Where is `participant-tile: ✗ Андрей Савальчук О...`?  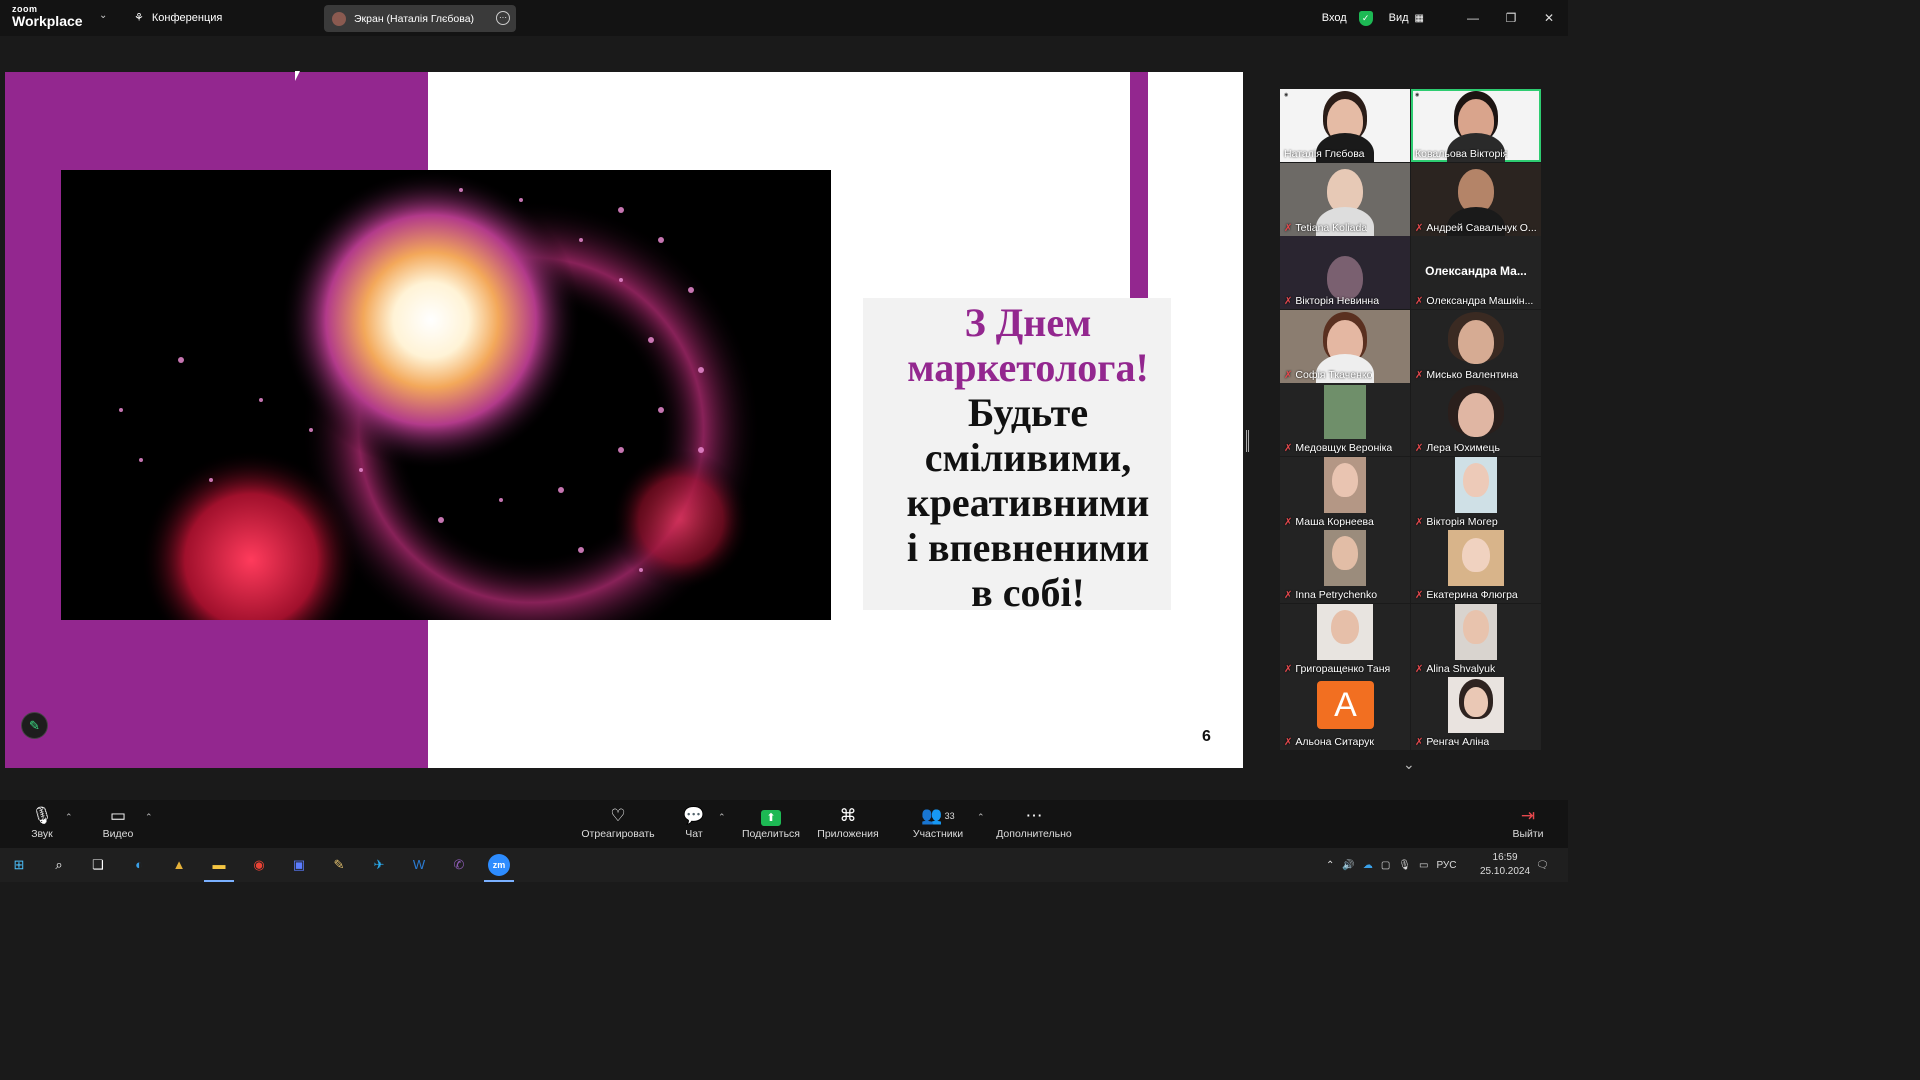
participant-tile: ✗ Андрей Савальчук О... is located at coordinates (1476, 199).